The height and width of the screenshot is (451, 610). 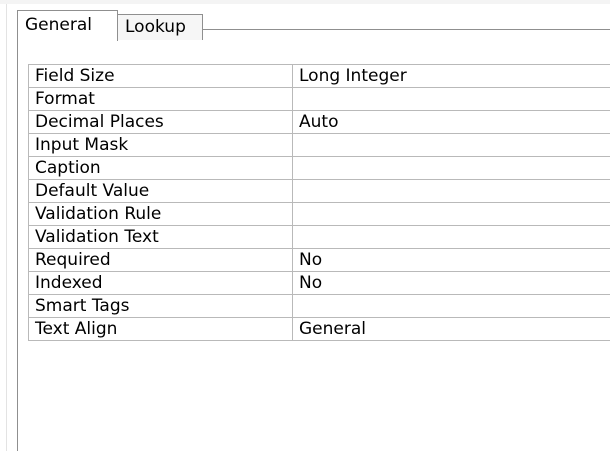 I want to click on property-row-indexed: Indexed No, so click(x=319, y=283).